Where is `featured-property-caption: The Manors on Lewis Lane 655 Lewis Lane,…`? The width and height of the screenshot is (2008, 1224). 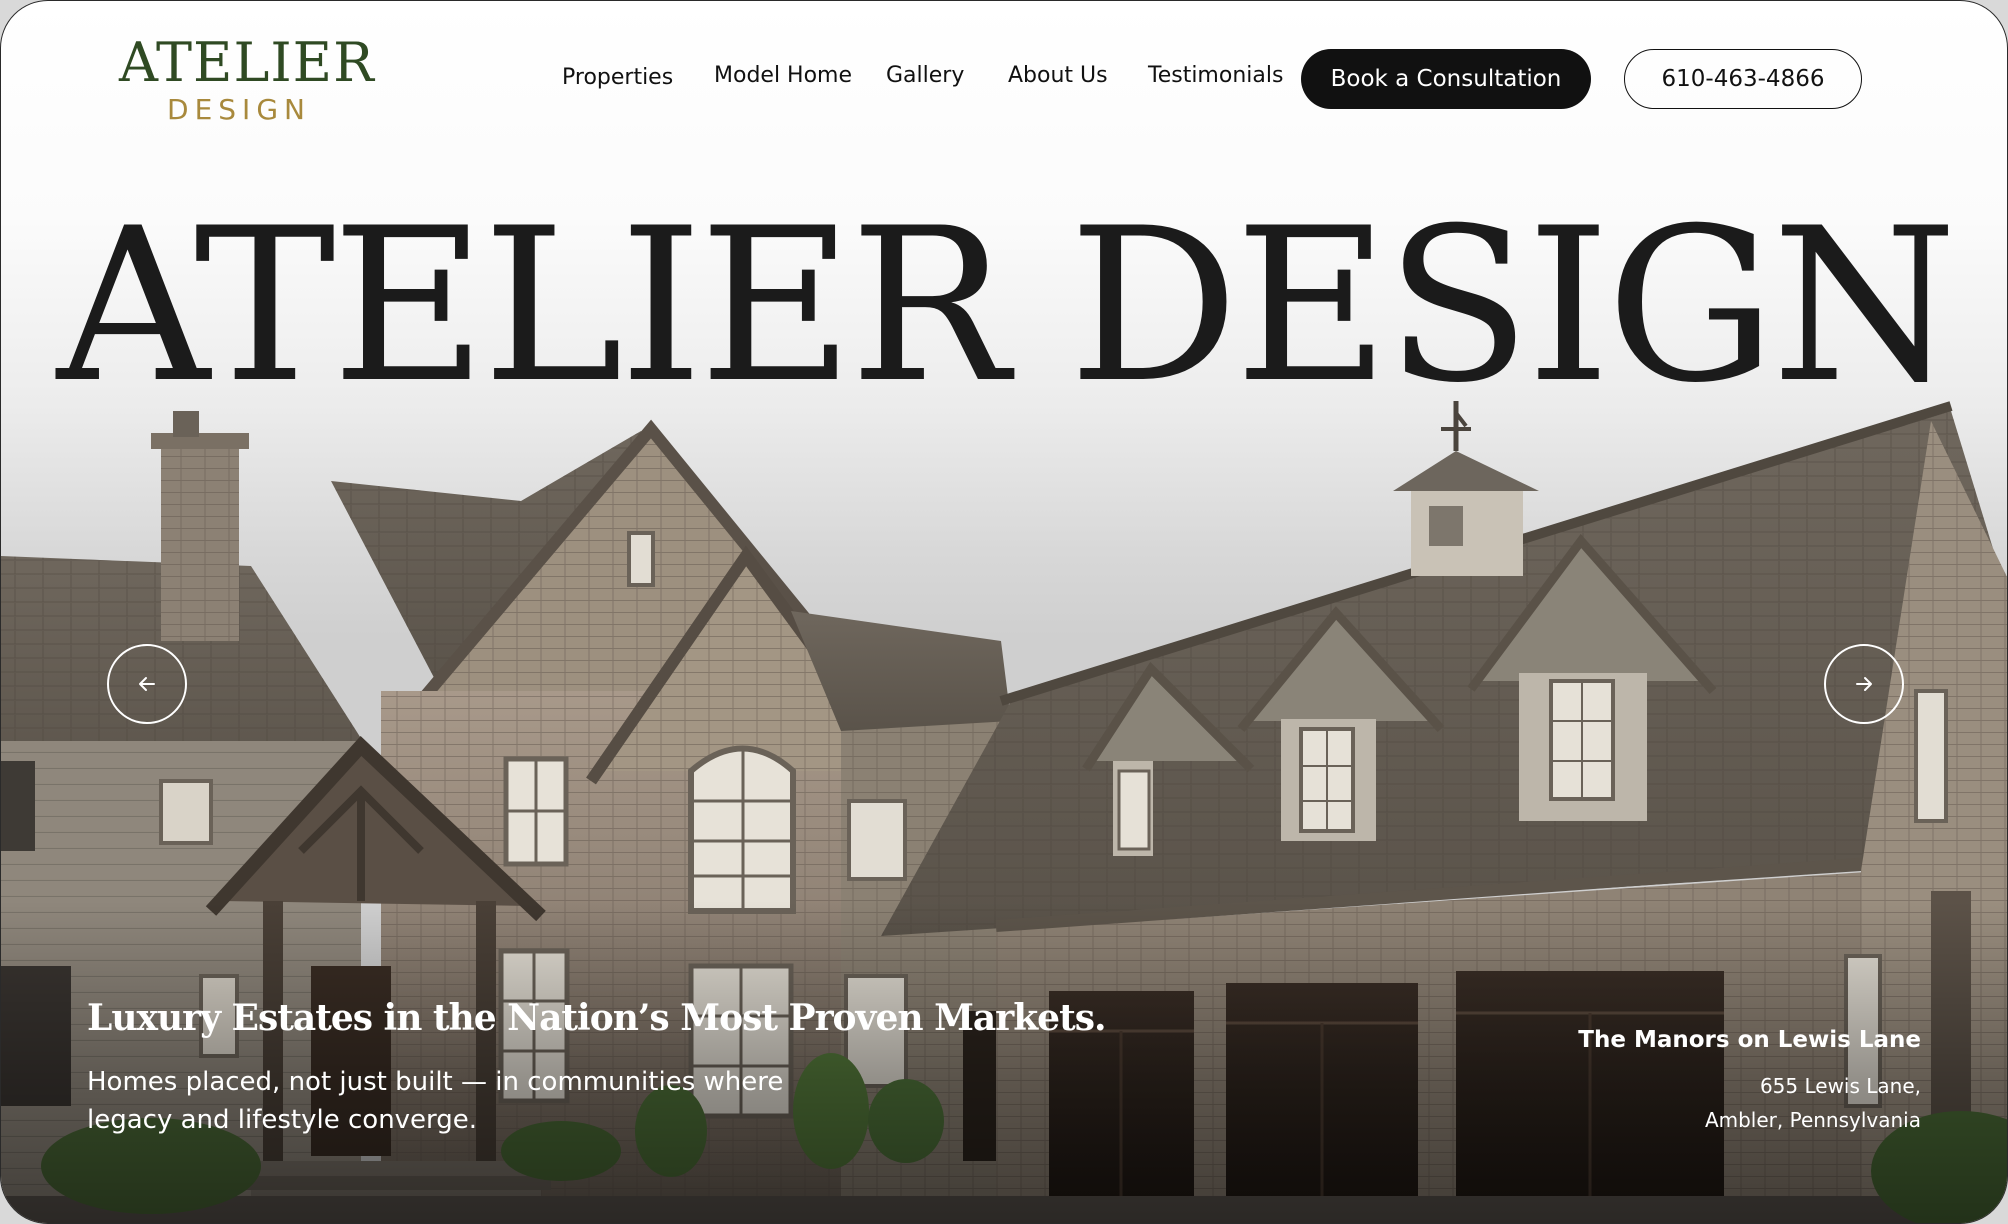
featured-property-caption: The Manors on Lewis Lane 655 Lewis Lane,… is located at coordinates (1711, 1081).